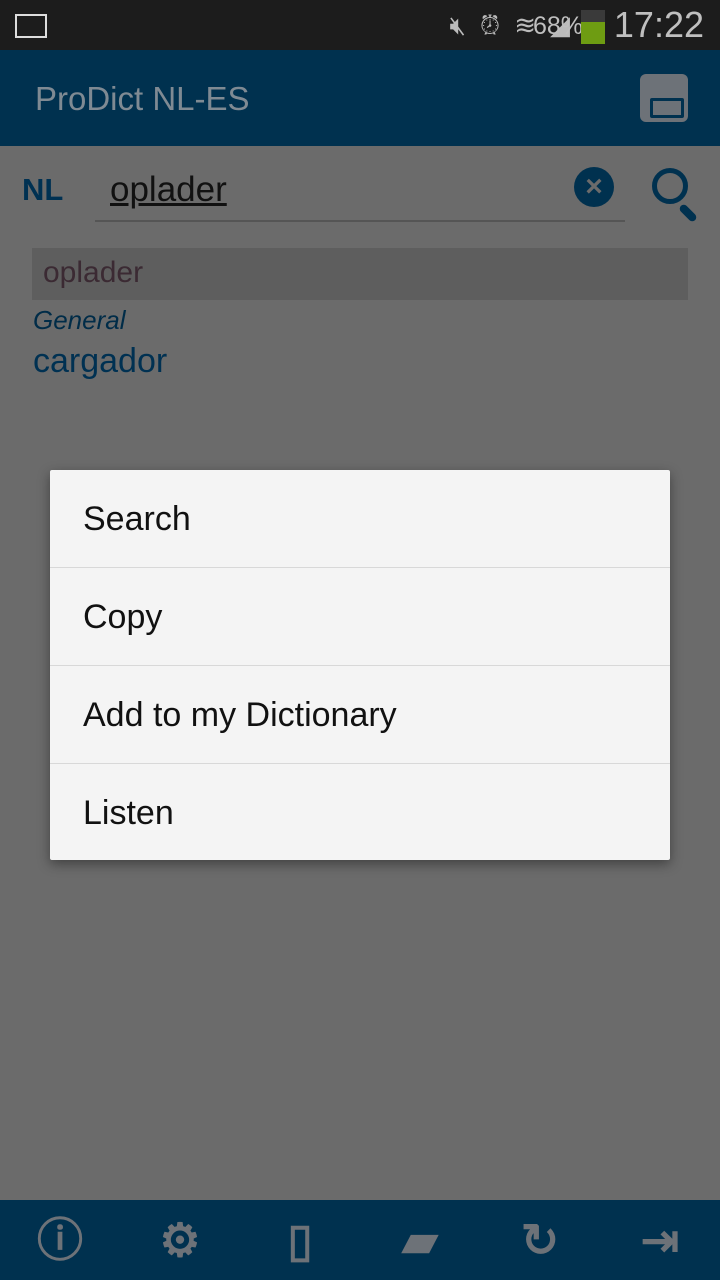 This screenshot has width=720, height=1280. Describe the element at coordinates (360, 715) in the screenshot. I see `menu-item-add-to-dictionary: Add to my Dictionary` at that location.